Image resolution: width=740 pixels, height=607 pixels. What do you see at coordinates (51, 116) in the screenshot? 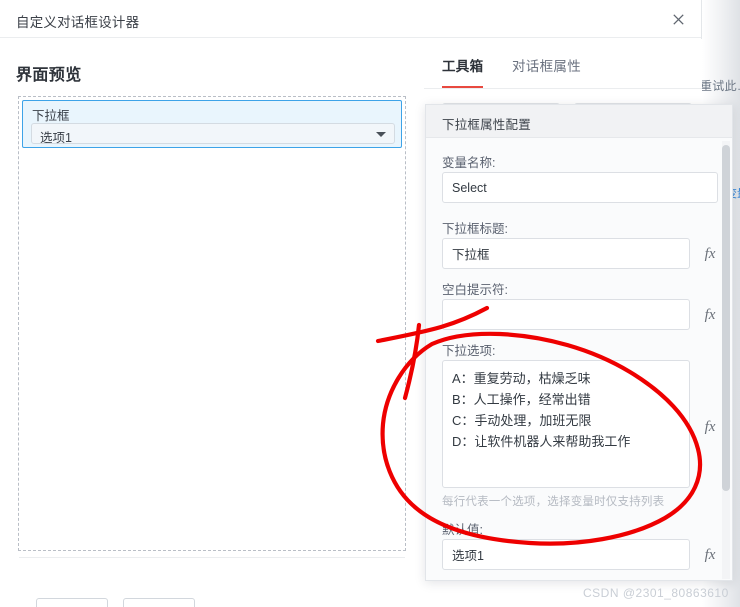
I see `dropdown-widget-label: 下拉框` at bounding box center [51, 116].